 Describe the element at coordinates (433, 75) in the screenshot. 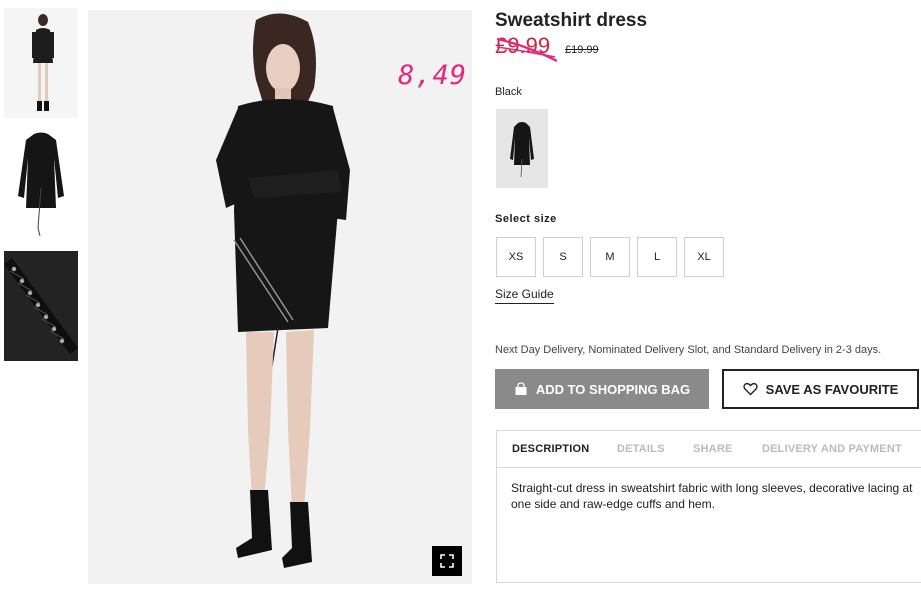

I see `handwritten-price-note: 8,49` at that location.